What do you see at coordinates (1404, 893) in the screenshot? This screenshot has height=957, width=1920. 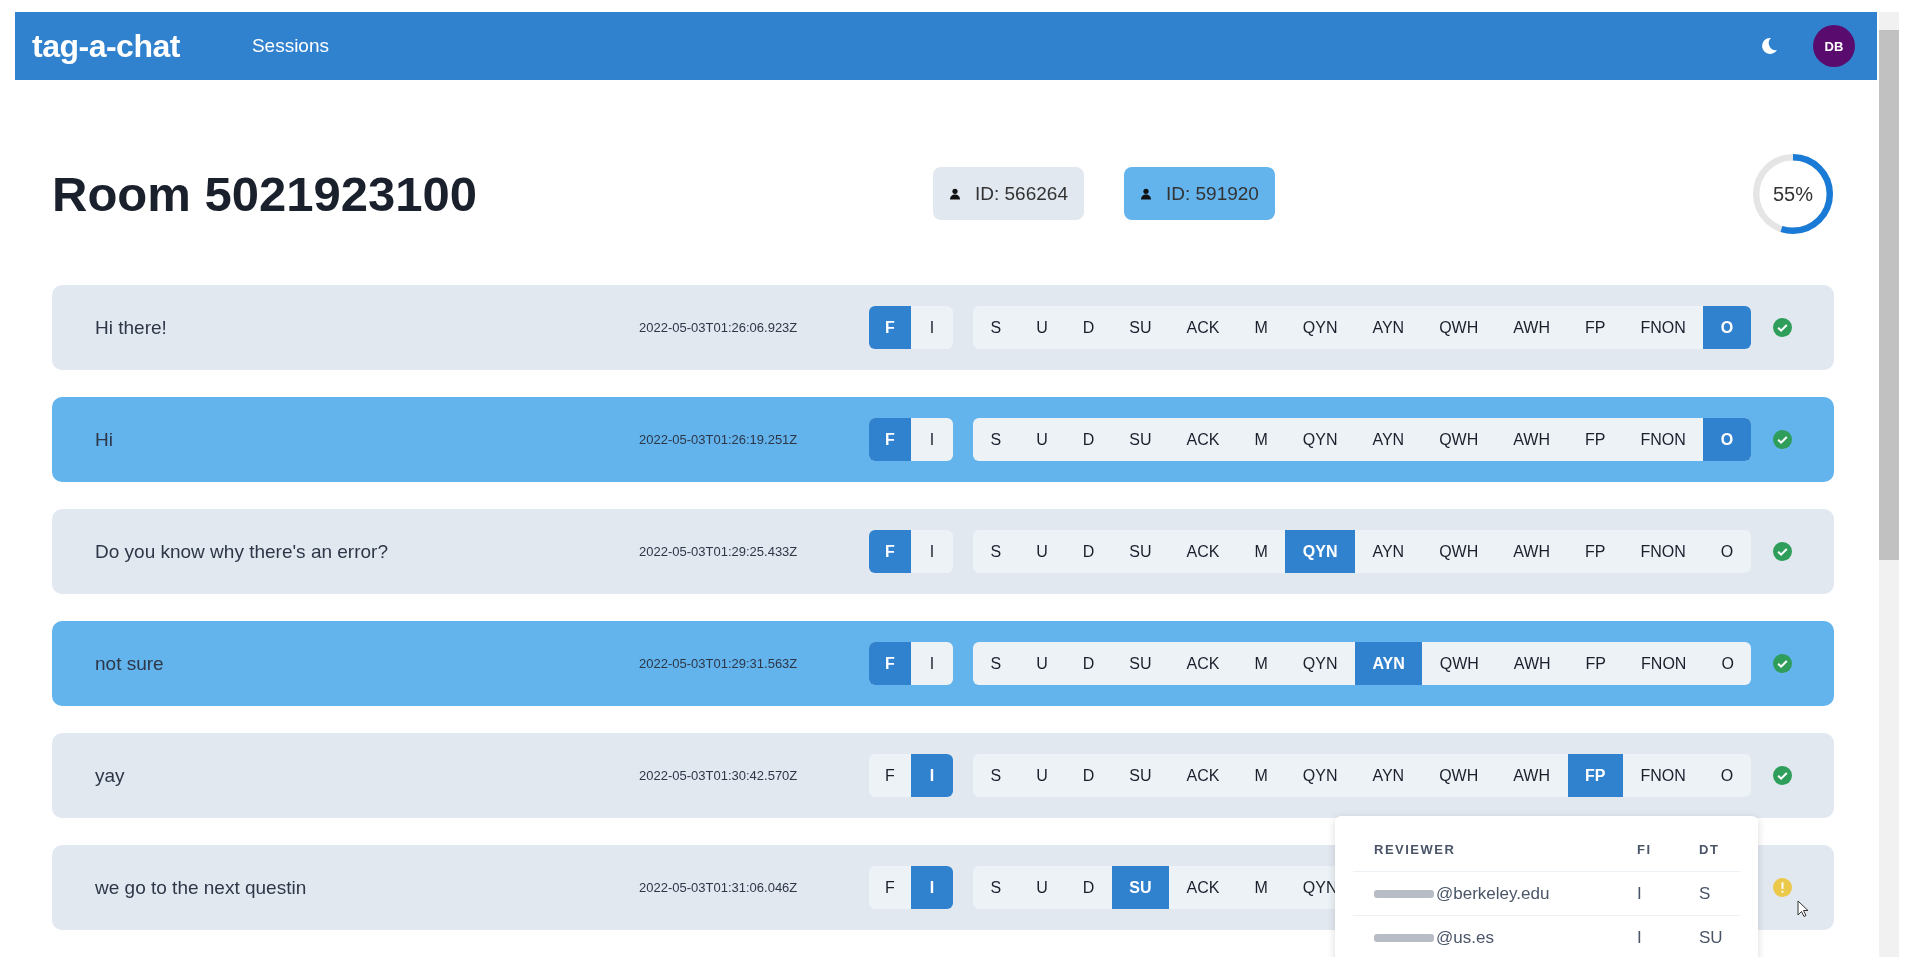 I see `redacted-mark` at bounding box center [1404, 893].